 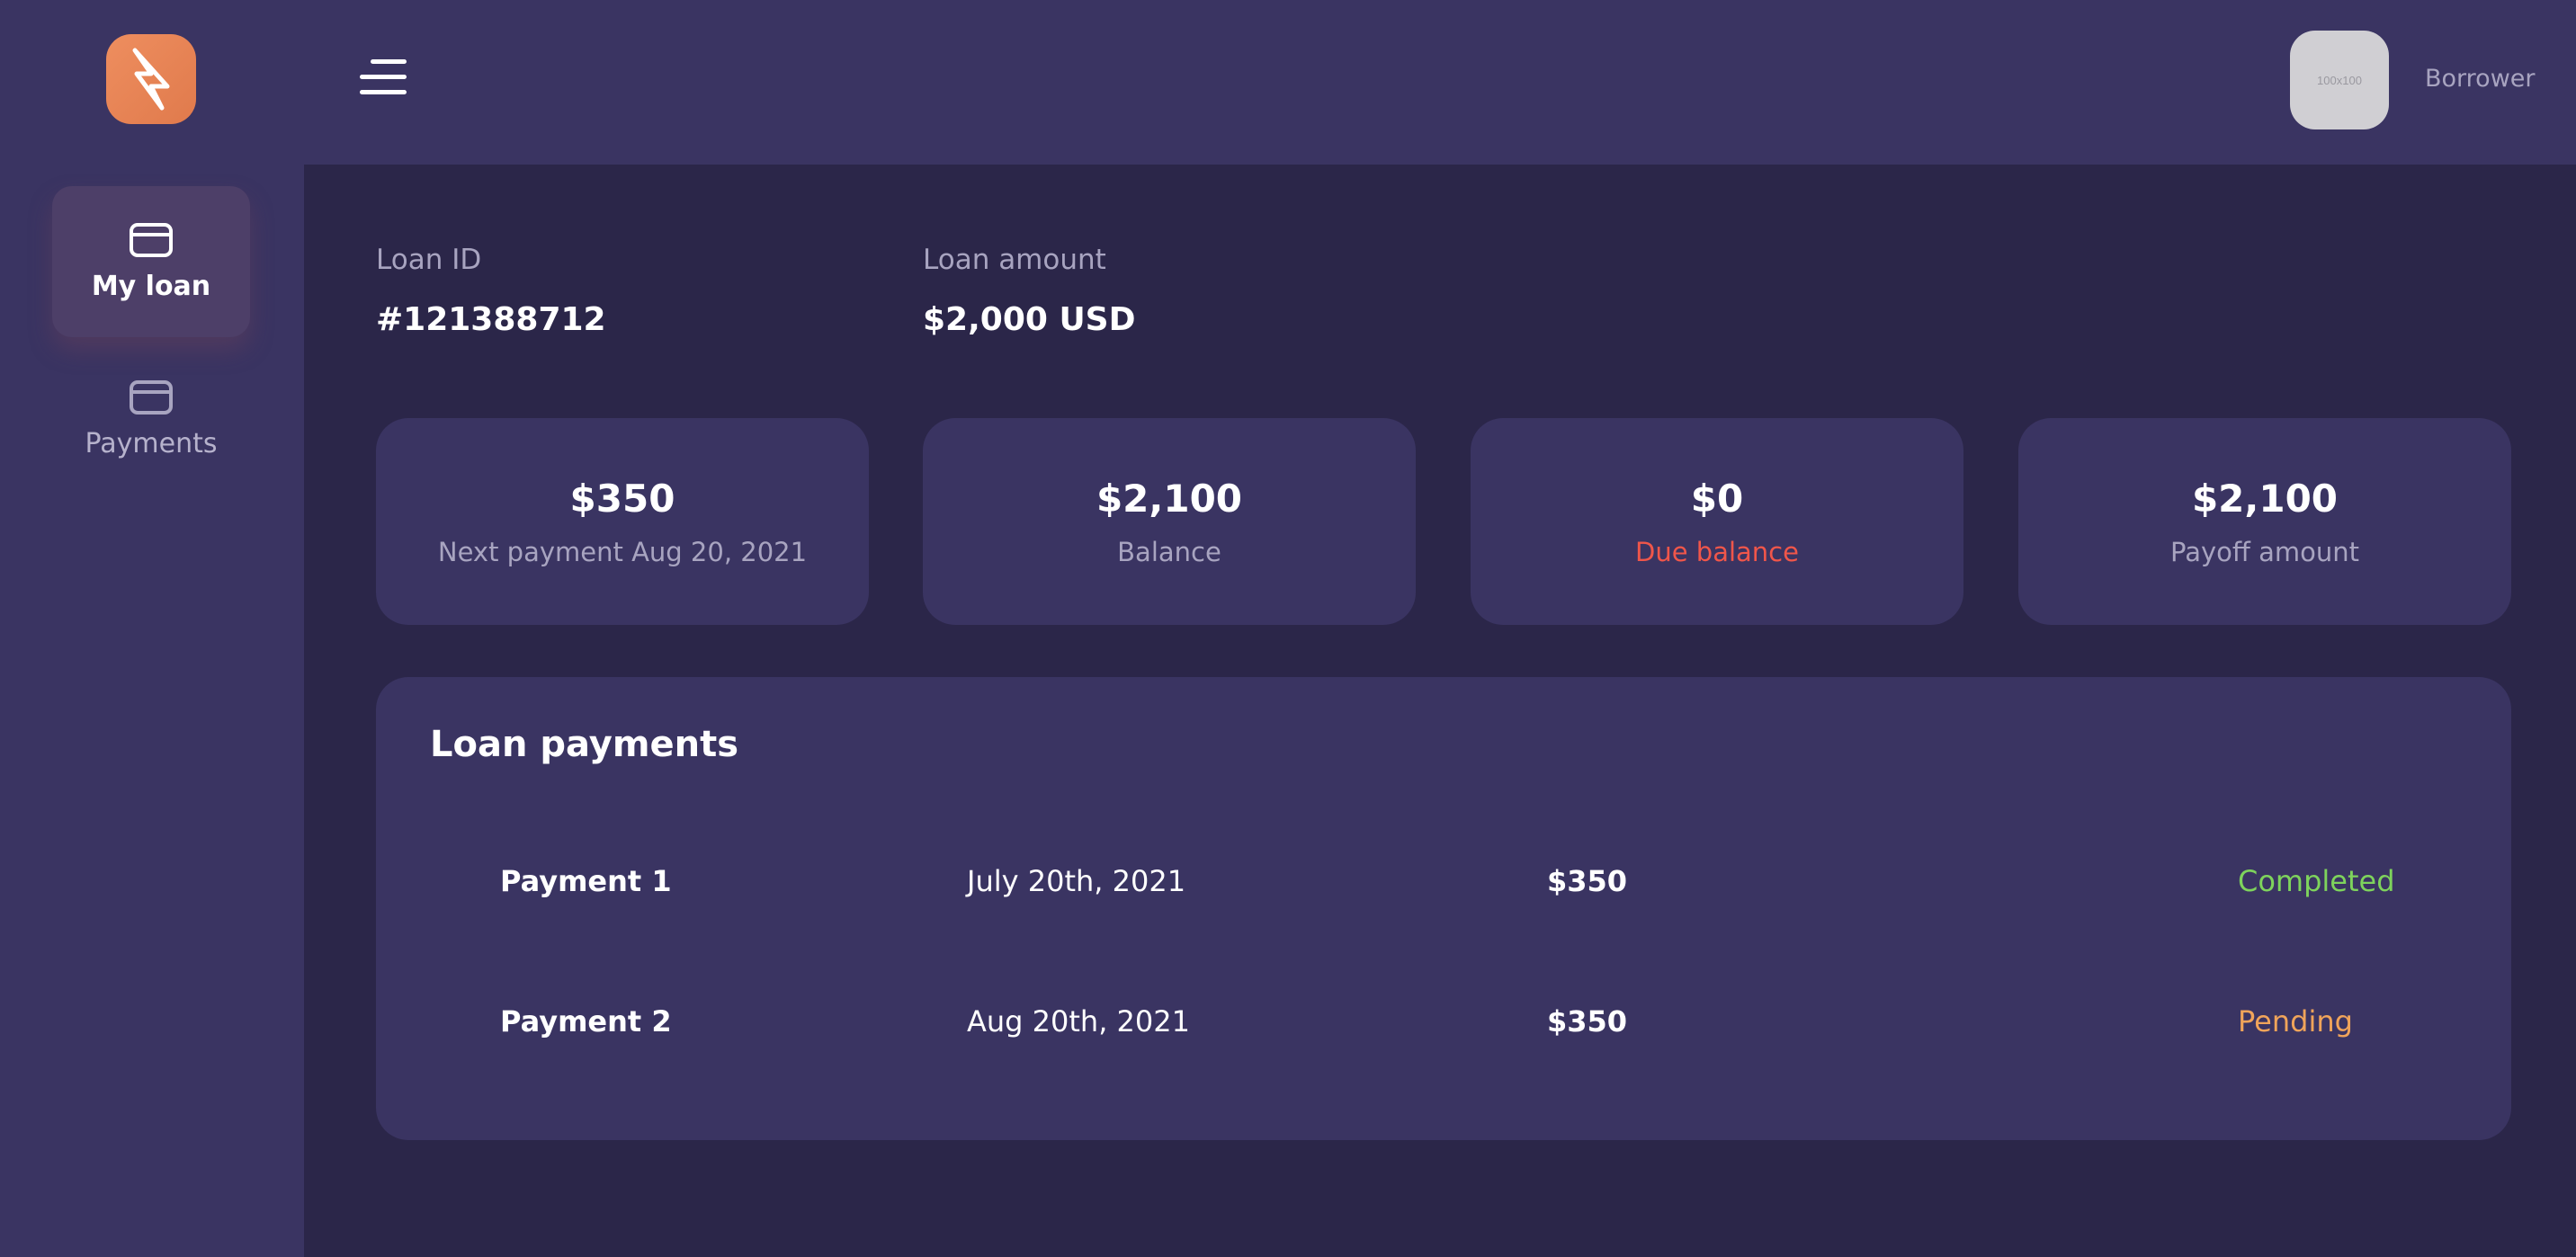 I want to click on stat-card-due-balance: $0 Due balance, so click(x=1717, y=521).